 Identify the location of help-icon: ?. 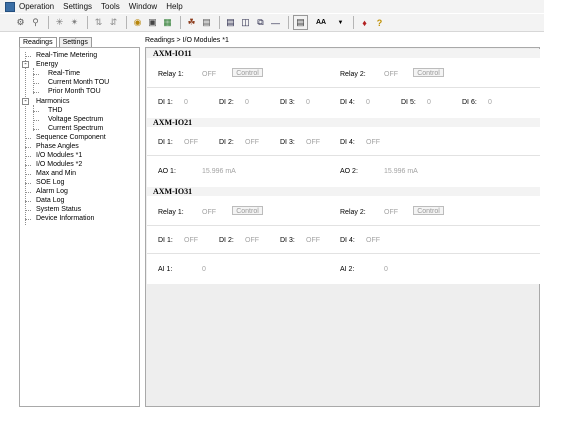
(379, 22).